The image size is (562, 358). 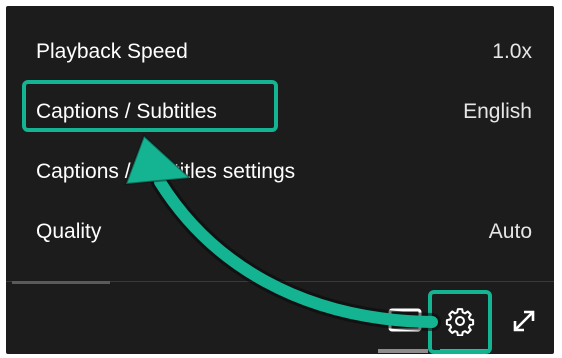 What do you see at coordinates (460, 322) in the screenshot?
I see `settings-highlight-box` at bounding box center [460, 322].